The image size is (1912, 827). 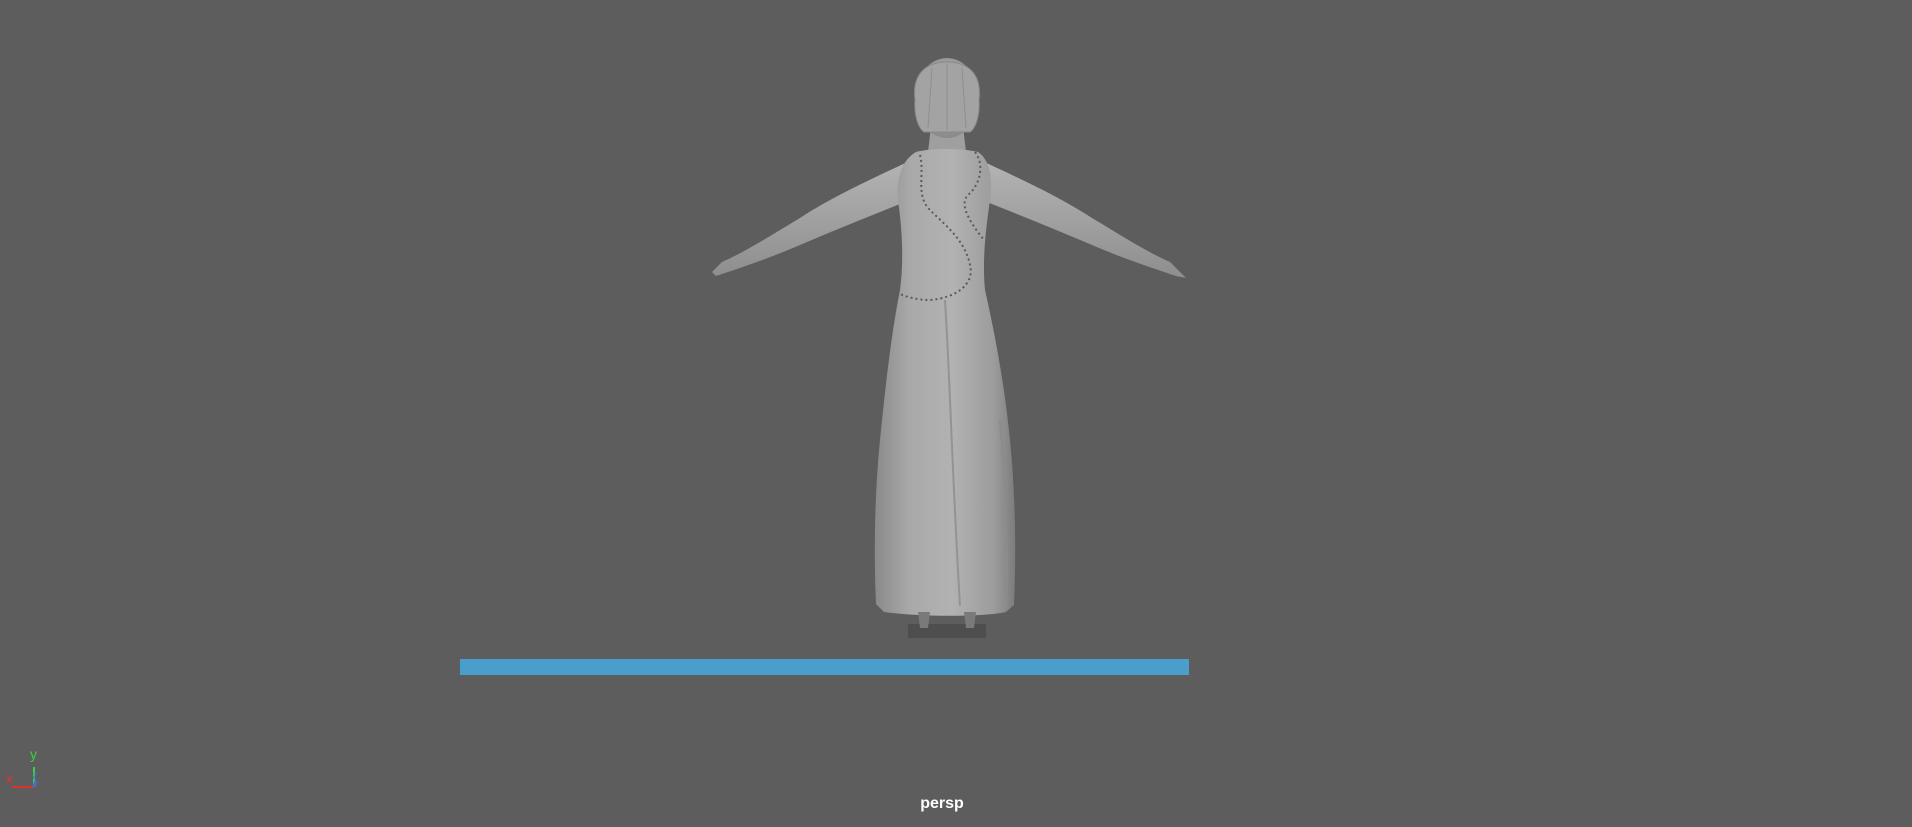 What do you see at coordinates (24, 767) in the screenshot?
I see `axis-gizmo: x y z` at bounding box center [24, 767].